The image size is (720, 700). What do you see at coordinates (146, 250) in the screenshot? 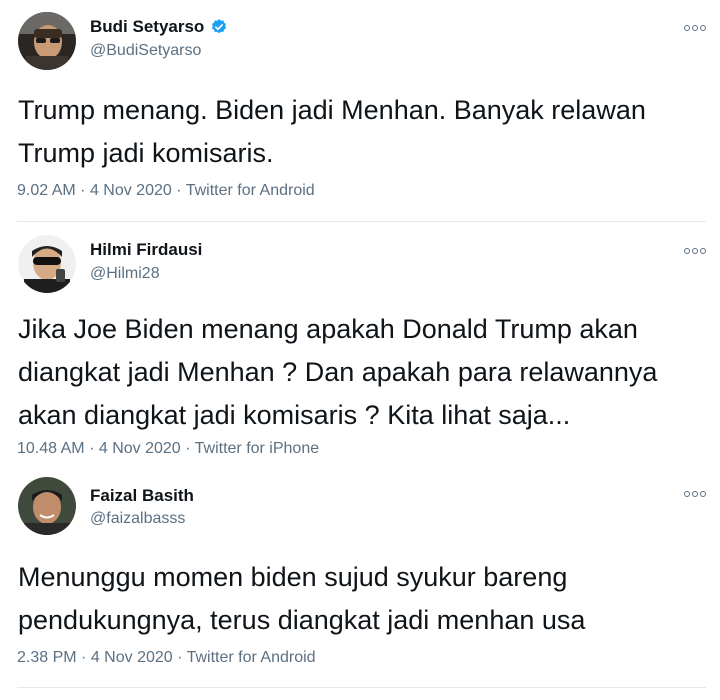
I see `author-name: Hilmi Firdausi` at bounding box center [146, 250].